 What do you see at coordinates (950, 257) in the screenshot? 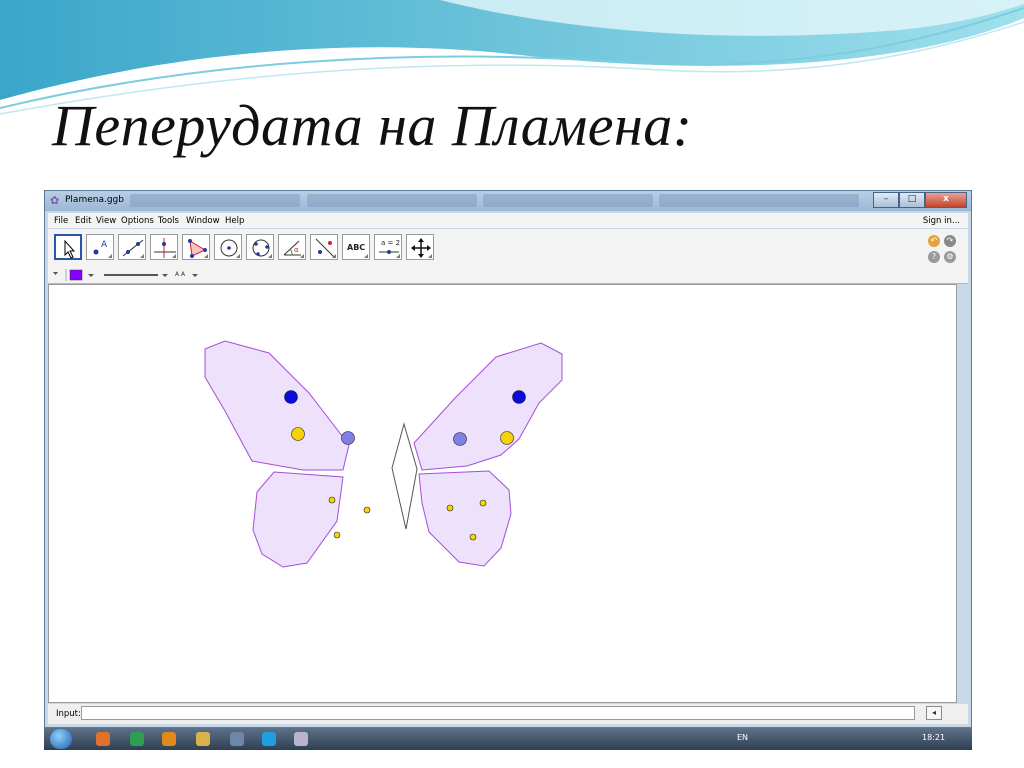
I see `settings-icon: ⚙` at bounding box center [950, 257].